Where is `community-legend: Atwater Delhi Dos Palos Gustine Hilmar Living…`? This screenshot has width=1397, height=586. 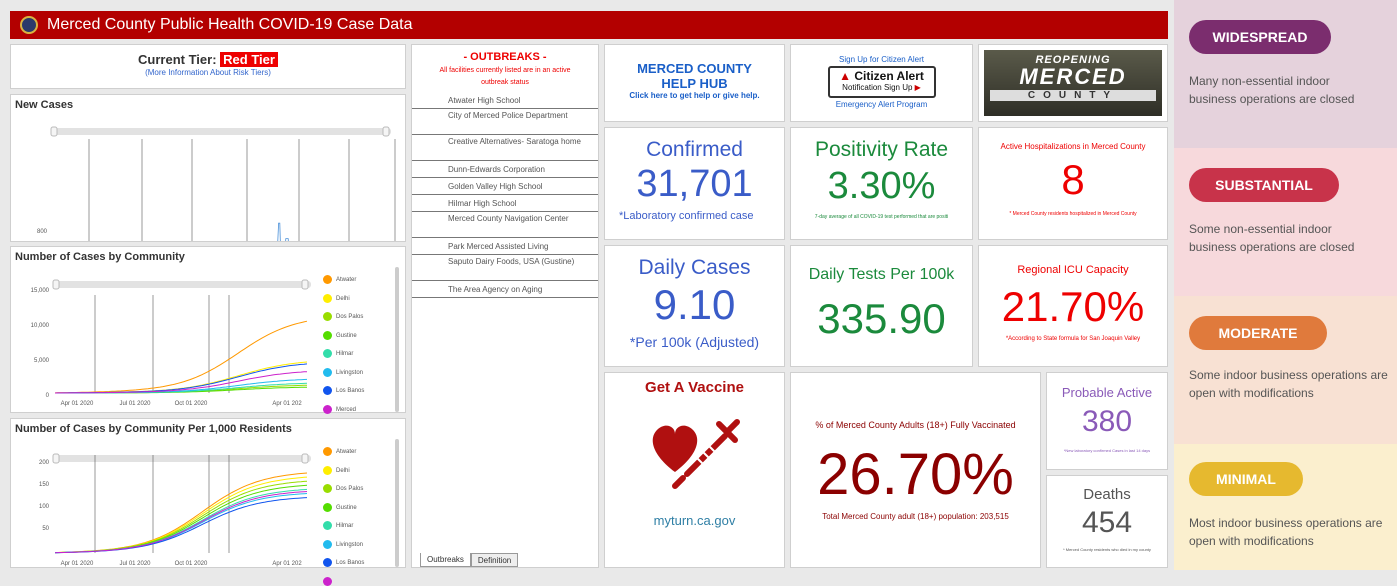
community-legend: Atwater Delhi Dos Palos Gustine Hilmar Living… is located at coordinates (362, 344).